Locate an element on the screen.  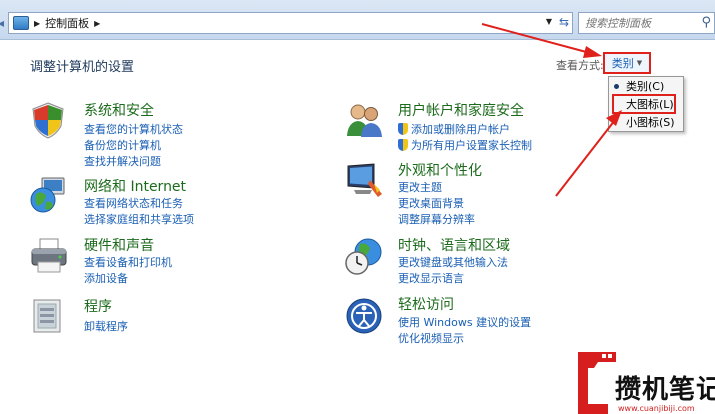
category-title-clock: 时钟、语言和区域 is located at coordinates (454, 245).